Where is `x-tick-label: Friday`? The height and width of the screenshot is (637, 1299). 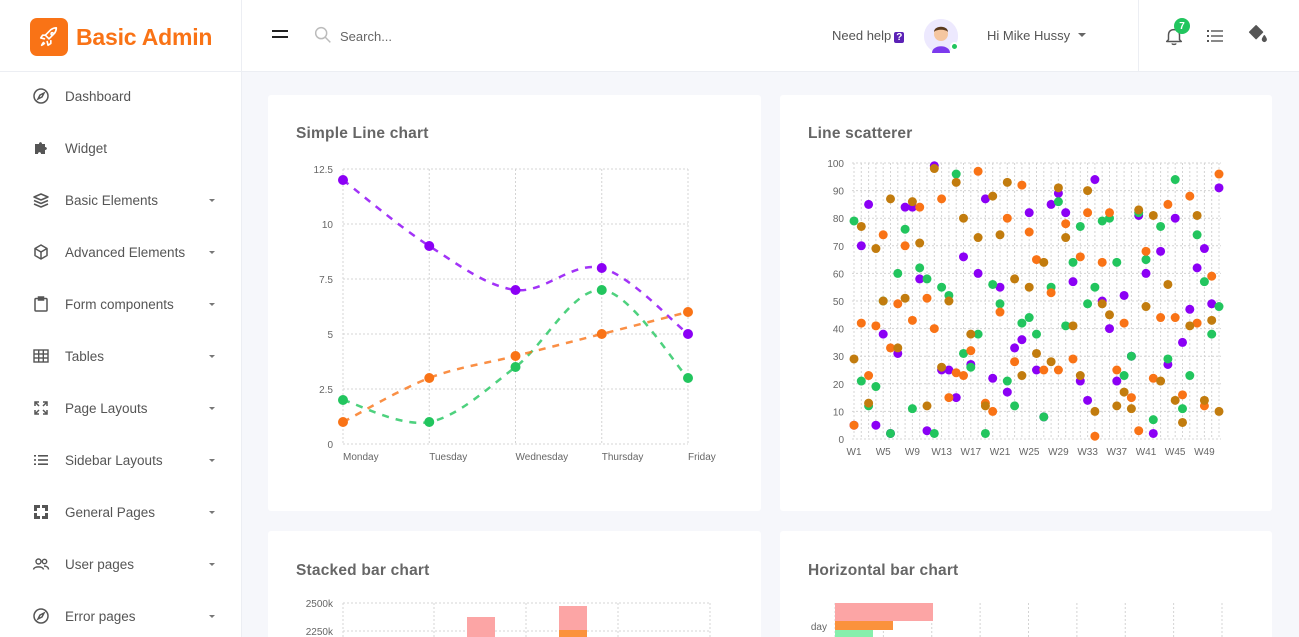 x-tick-label: Friday is located at coordinates (702, 457).